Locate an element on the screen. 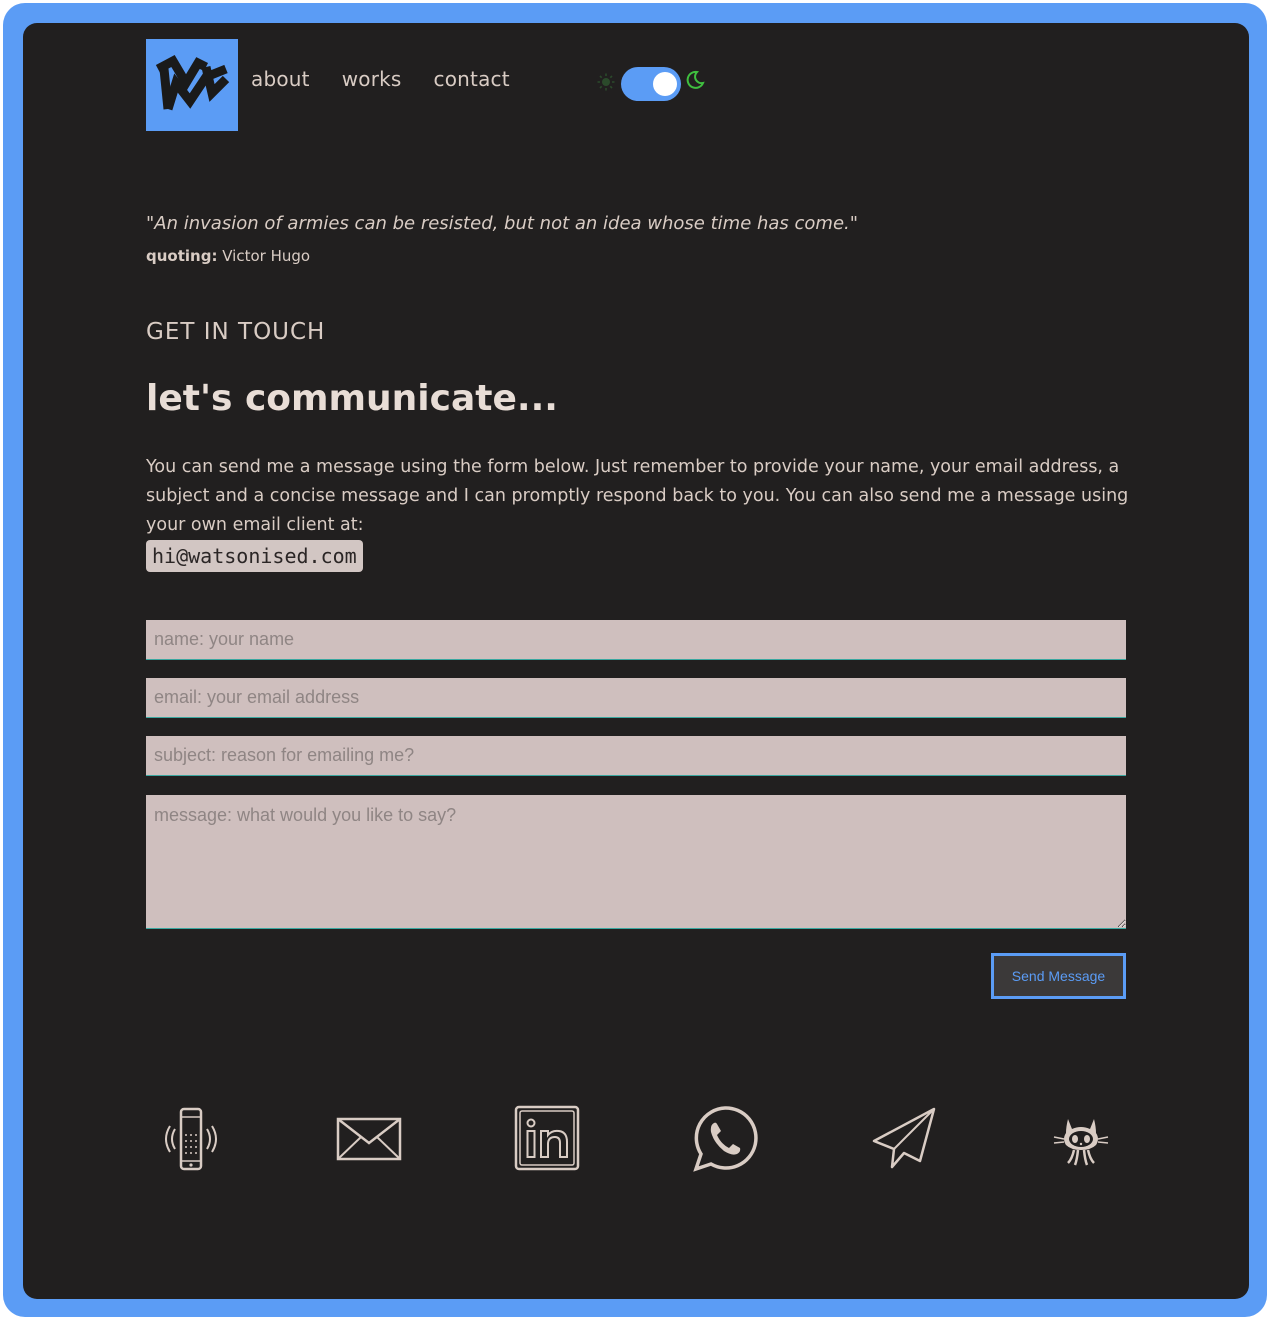  message-field is located at coordinates (636, 862).